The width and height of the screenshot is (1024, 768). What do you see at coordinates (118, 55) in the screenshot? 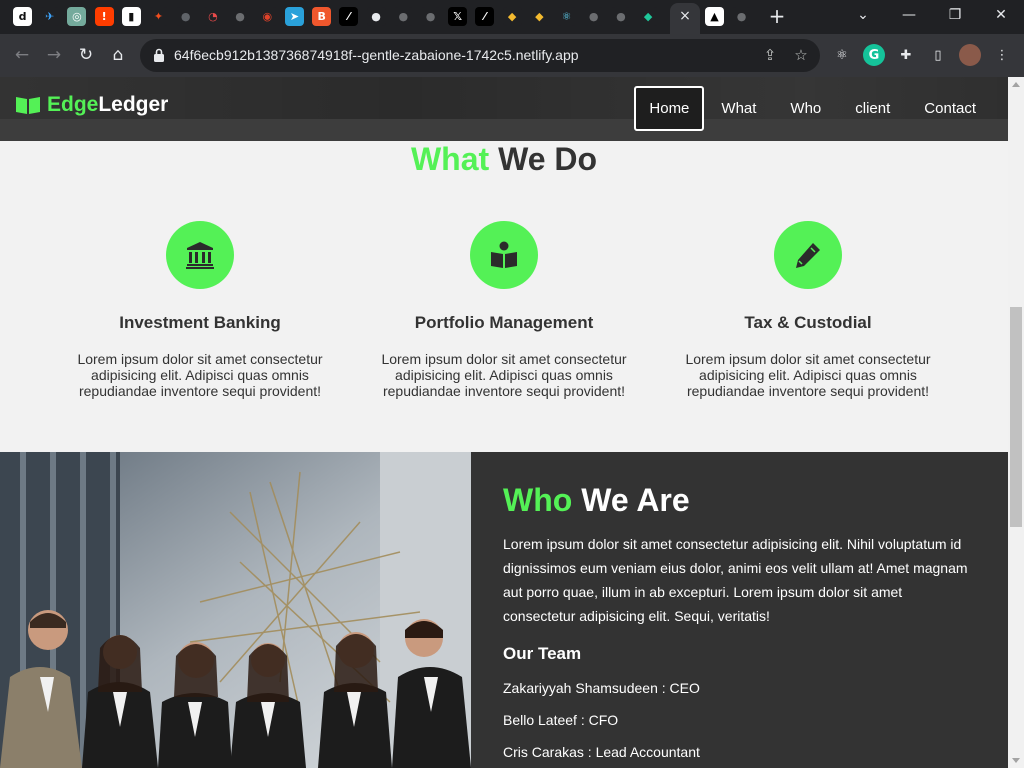
I see `home-button: ⌂` at bounding box center [118, 55].